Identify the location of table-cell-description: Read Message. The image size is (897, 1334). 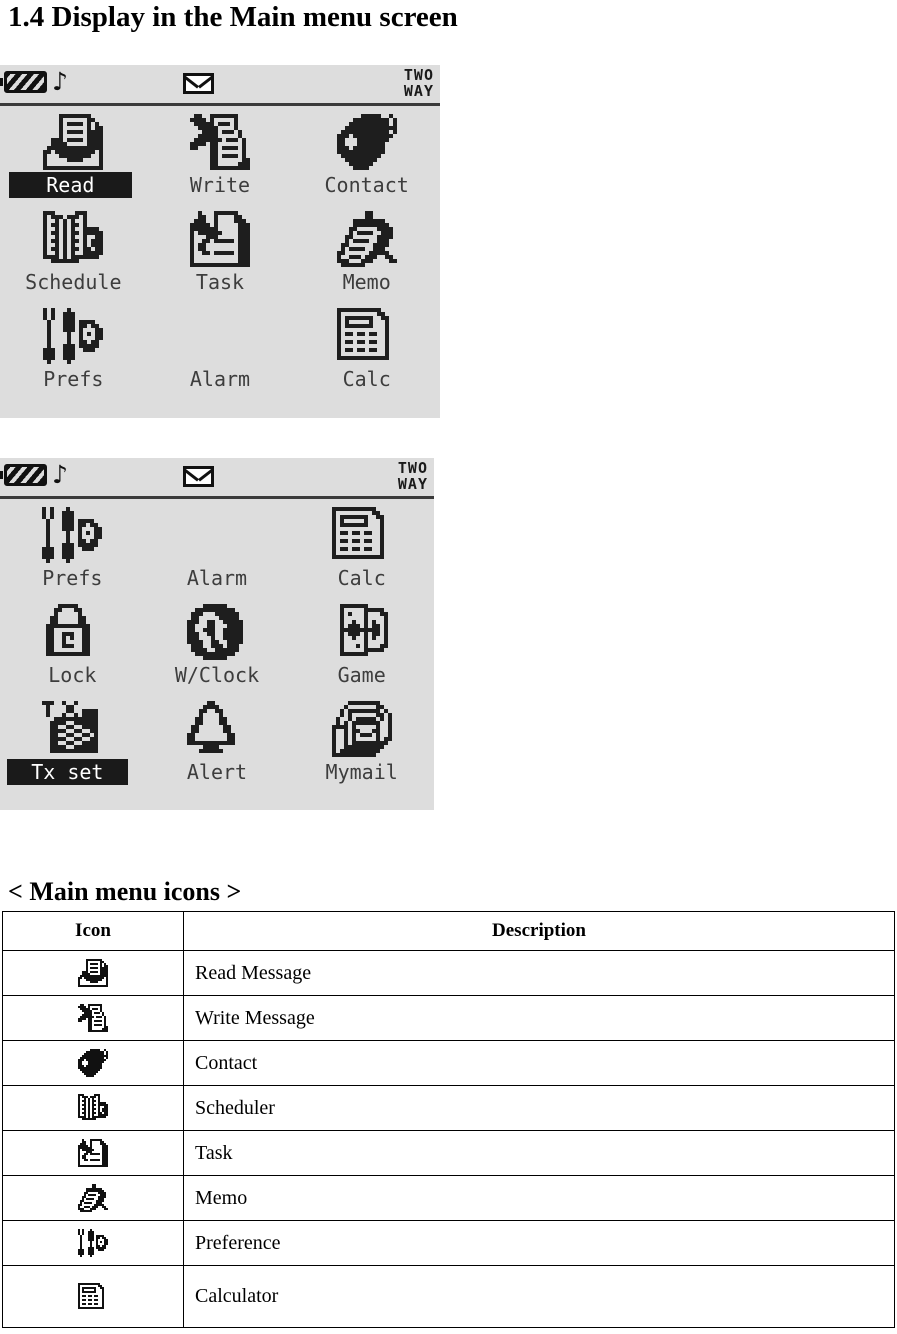
(539, 973).